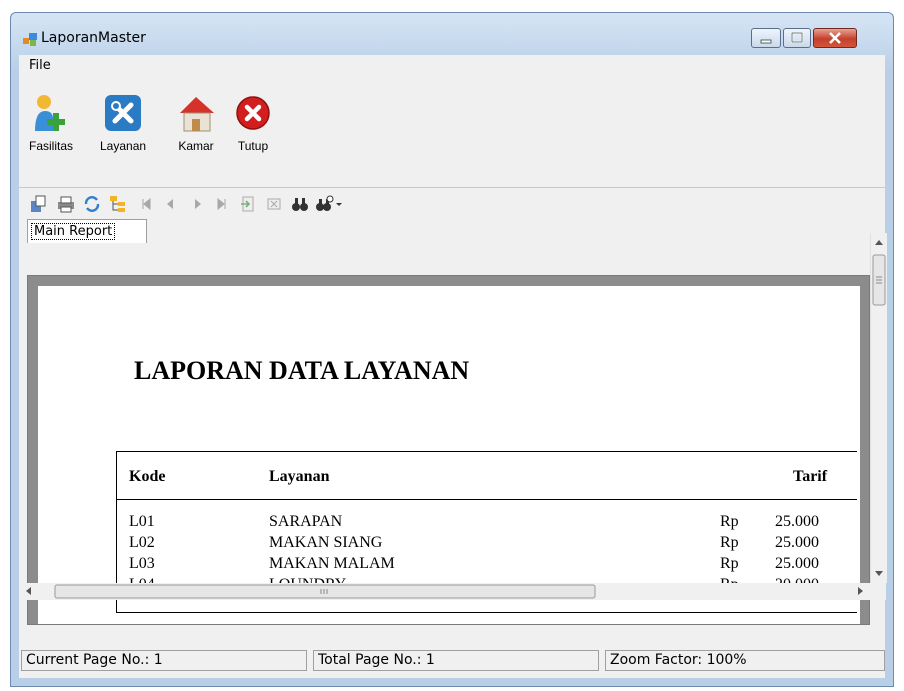  Describe the element at coordinates (302, 370) in the screenshot. I see `report-title: LAPORAN DATA LAYANAN` at that location.